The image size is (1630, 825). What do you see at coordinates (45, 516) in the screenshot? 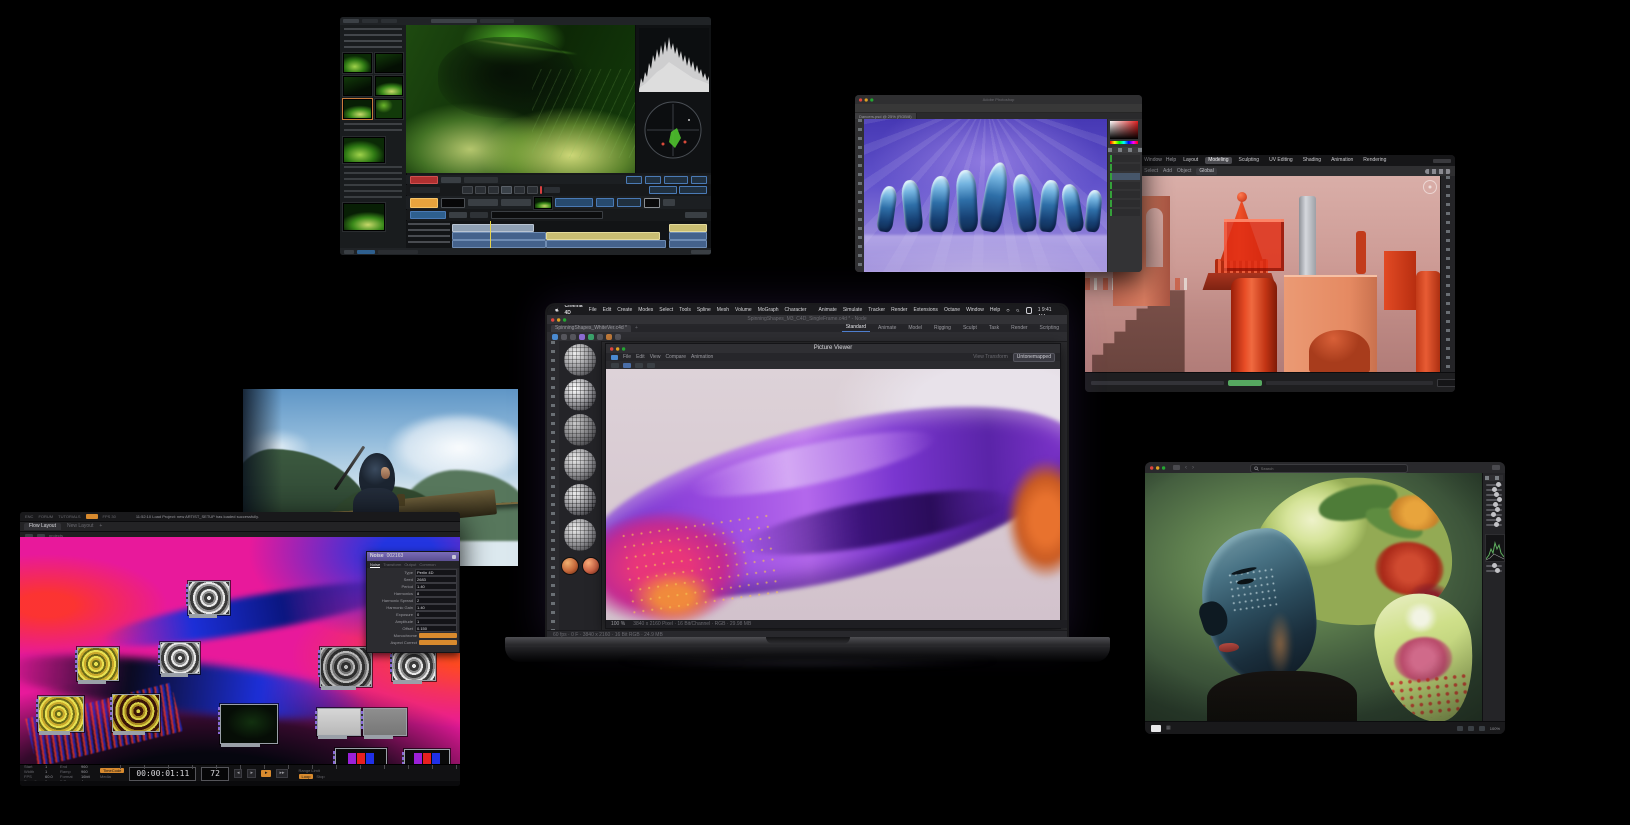
I see `batch-top-item-2: FORUM` at bounding box center [45, 516].